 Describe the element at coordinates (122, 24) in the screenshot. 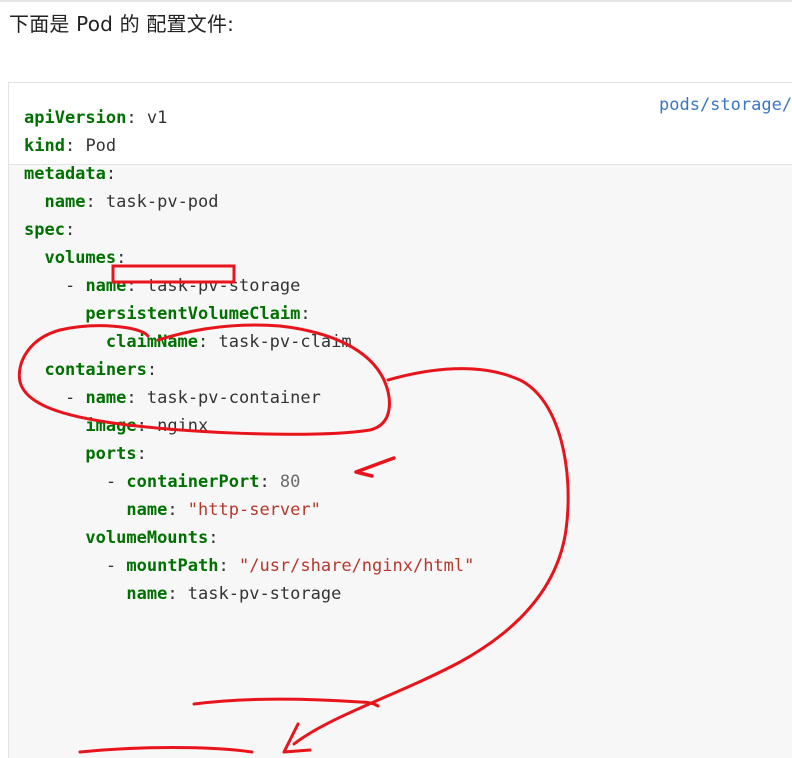

I see `intro-text: 下面是 Pod 的 配置文件:` at that location.